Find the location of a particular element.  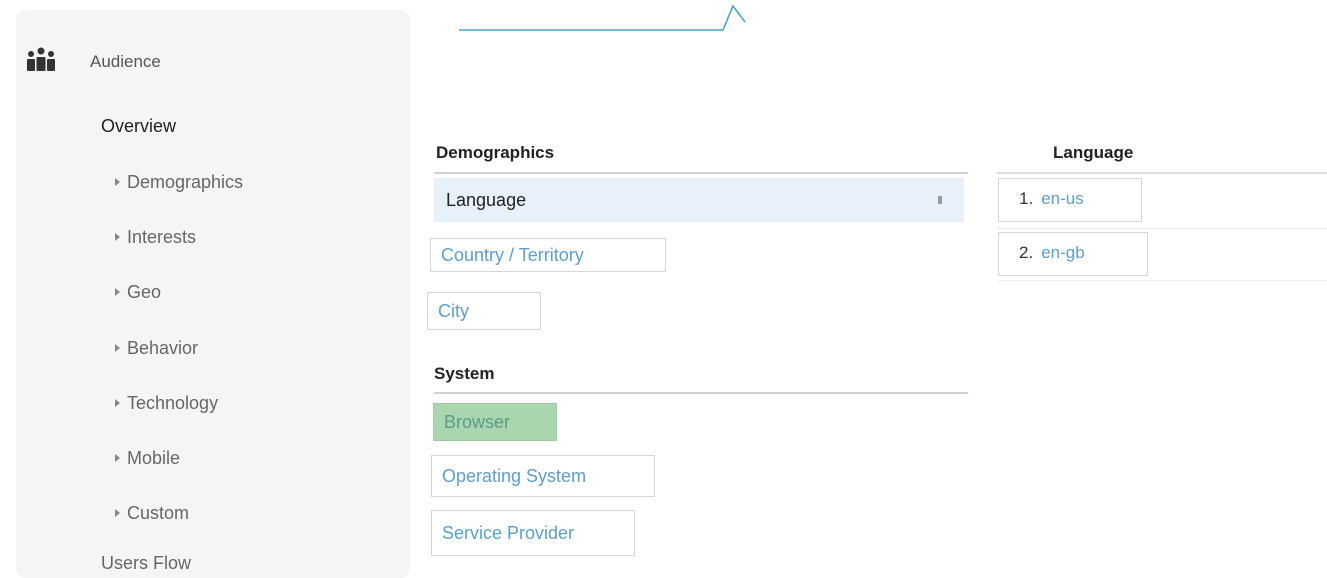

sidebar-item-label: Technology is located at coordinates (173, 403).